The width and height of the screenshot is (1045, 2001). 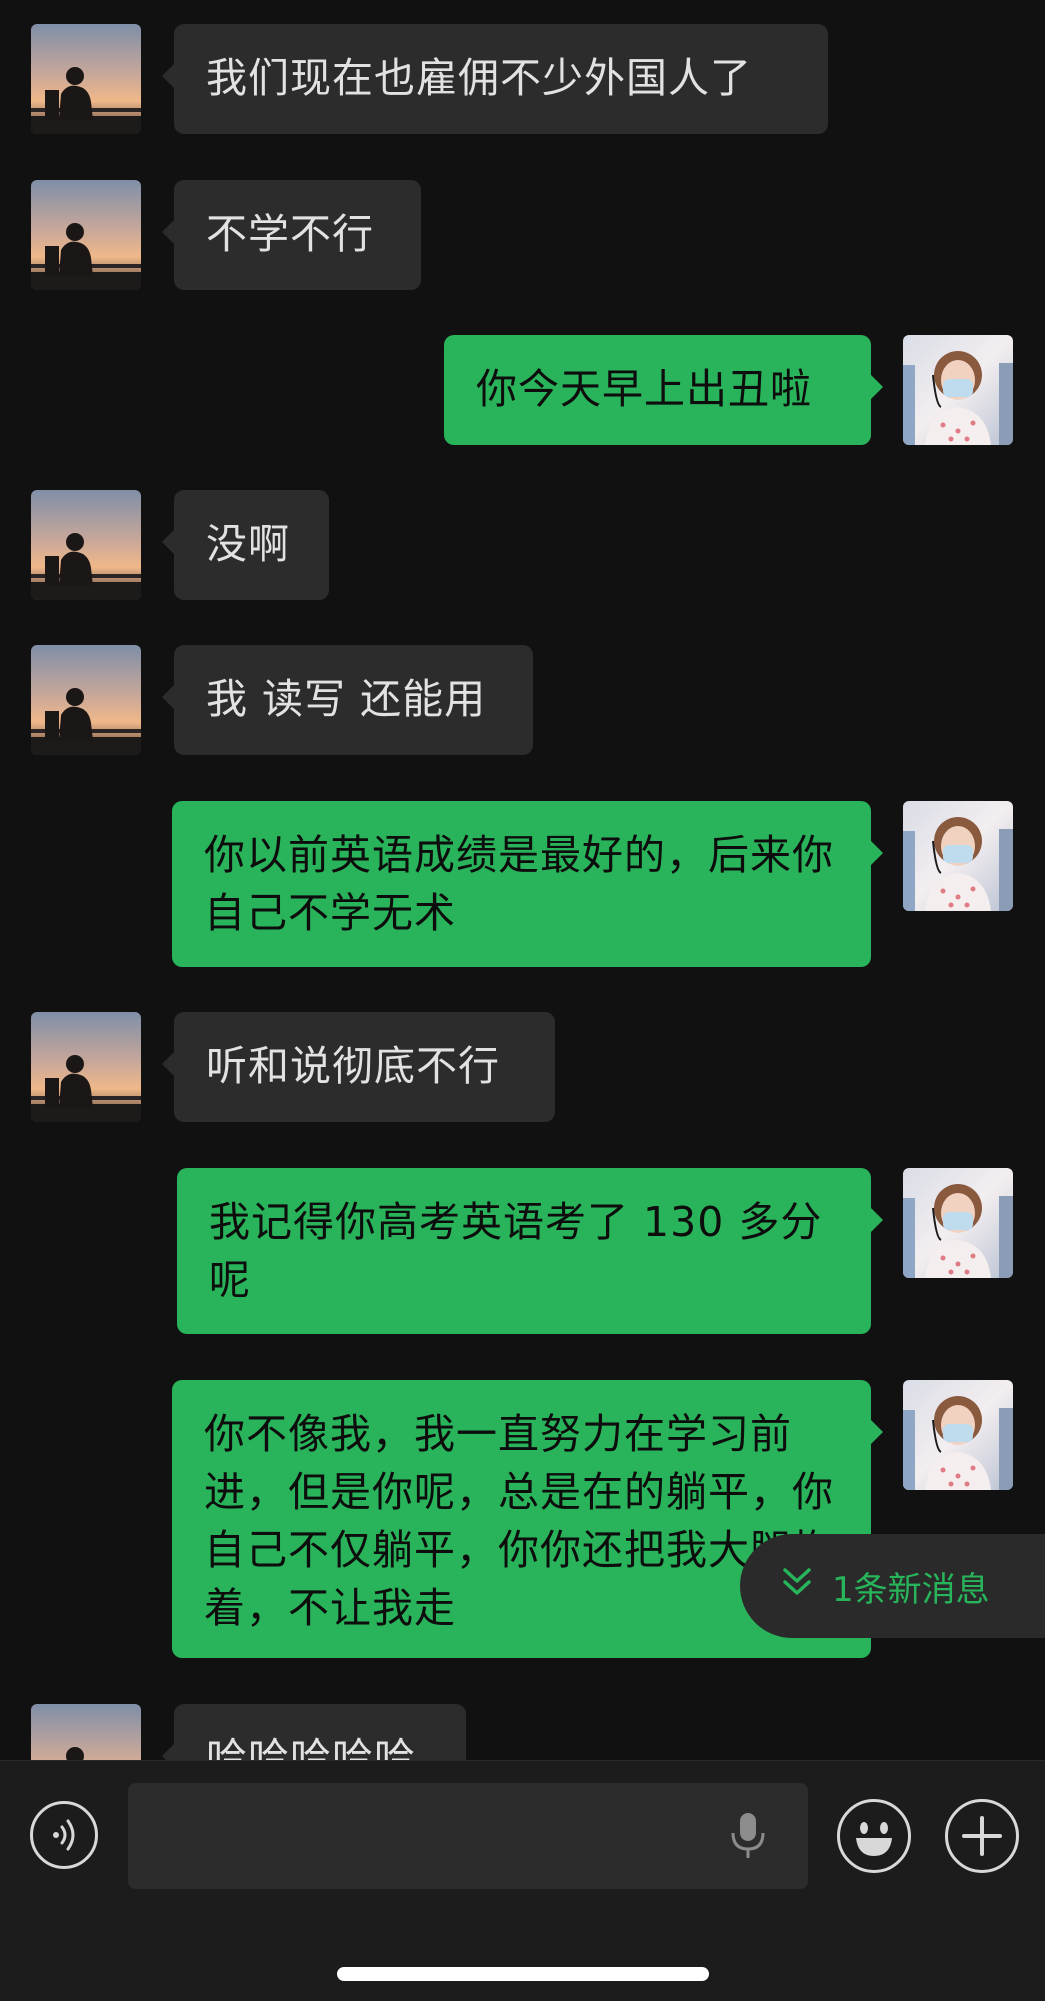 I want to click on mic-icon, so click(x=748, y=1838).